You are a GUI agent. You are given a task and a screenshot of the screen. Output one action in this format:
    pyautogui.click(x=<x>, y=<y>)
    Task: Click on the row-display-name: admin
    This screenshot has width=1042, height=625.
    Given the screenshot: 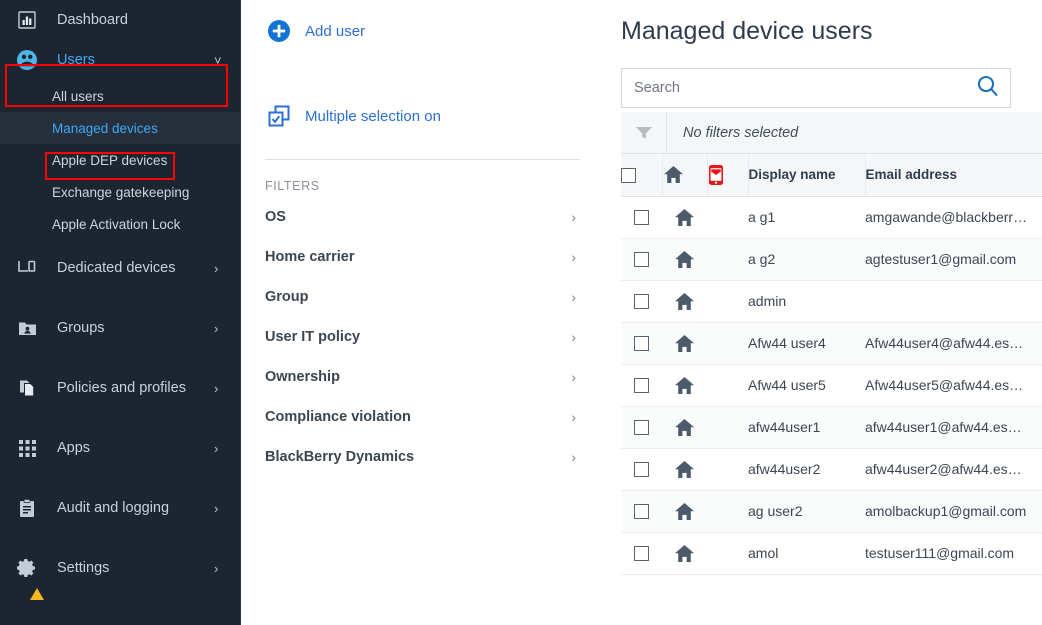 What is the action you would take?
    pyautogui.click(x=806, y=301)
    